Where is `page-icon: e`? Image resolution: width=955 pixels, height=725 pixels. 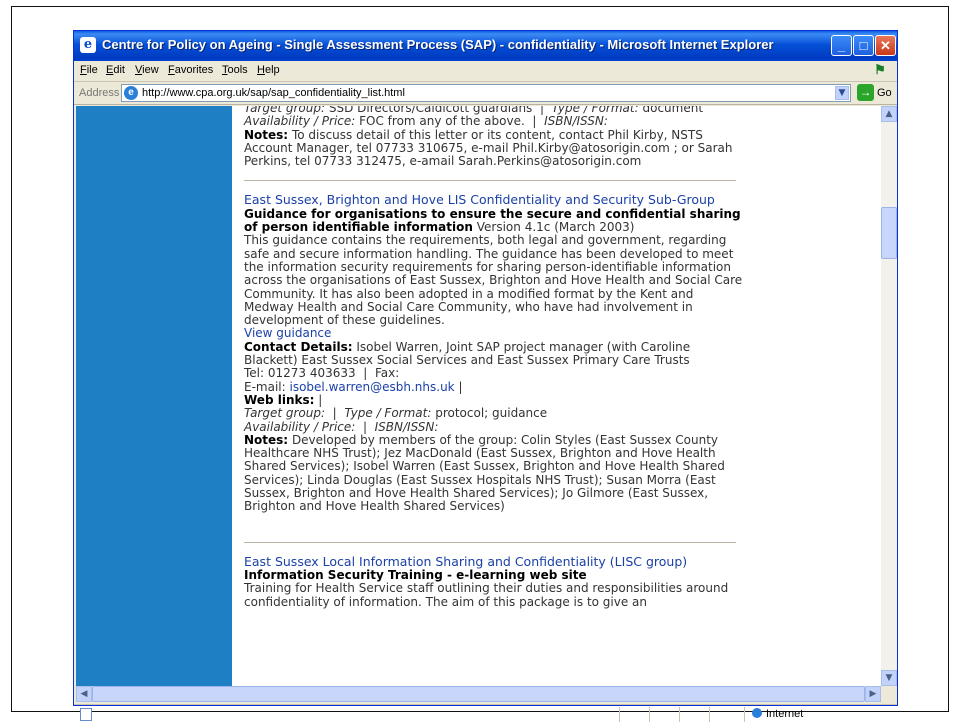 page-icon: e is located at coordinates (131, 93).